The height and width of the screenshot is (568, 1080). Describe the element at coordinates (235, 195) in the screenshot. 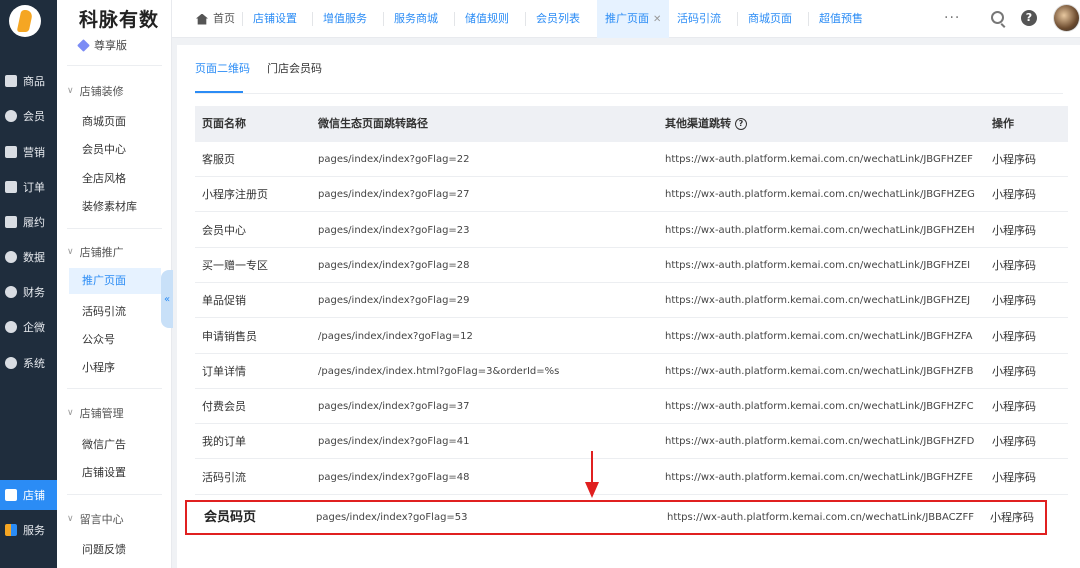

I see `cell-page-name: 小程序注册页` at that location.